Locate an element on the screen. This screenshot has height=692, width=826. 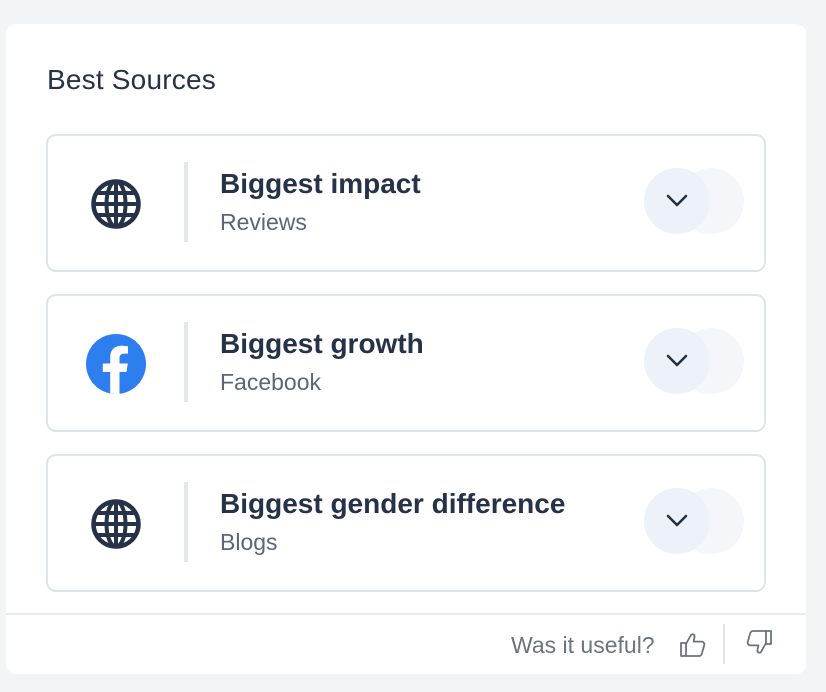
card-subtitle: Blogs is located at coordinates (249, 542).